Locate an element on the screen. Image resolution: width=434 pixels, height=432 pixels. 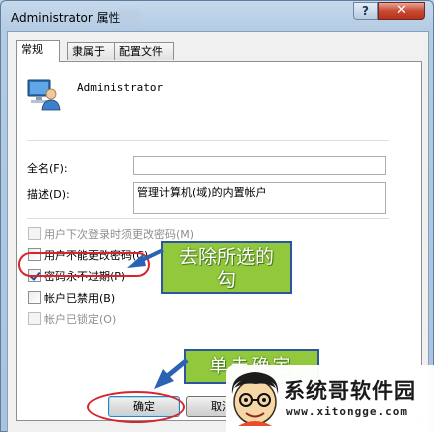
close-icon: ✕ is located at coordinates (401, 10).